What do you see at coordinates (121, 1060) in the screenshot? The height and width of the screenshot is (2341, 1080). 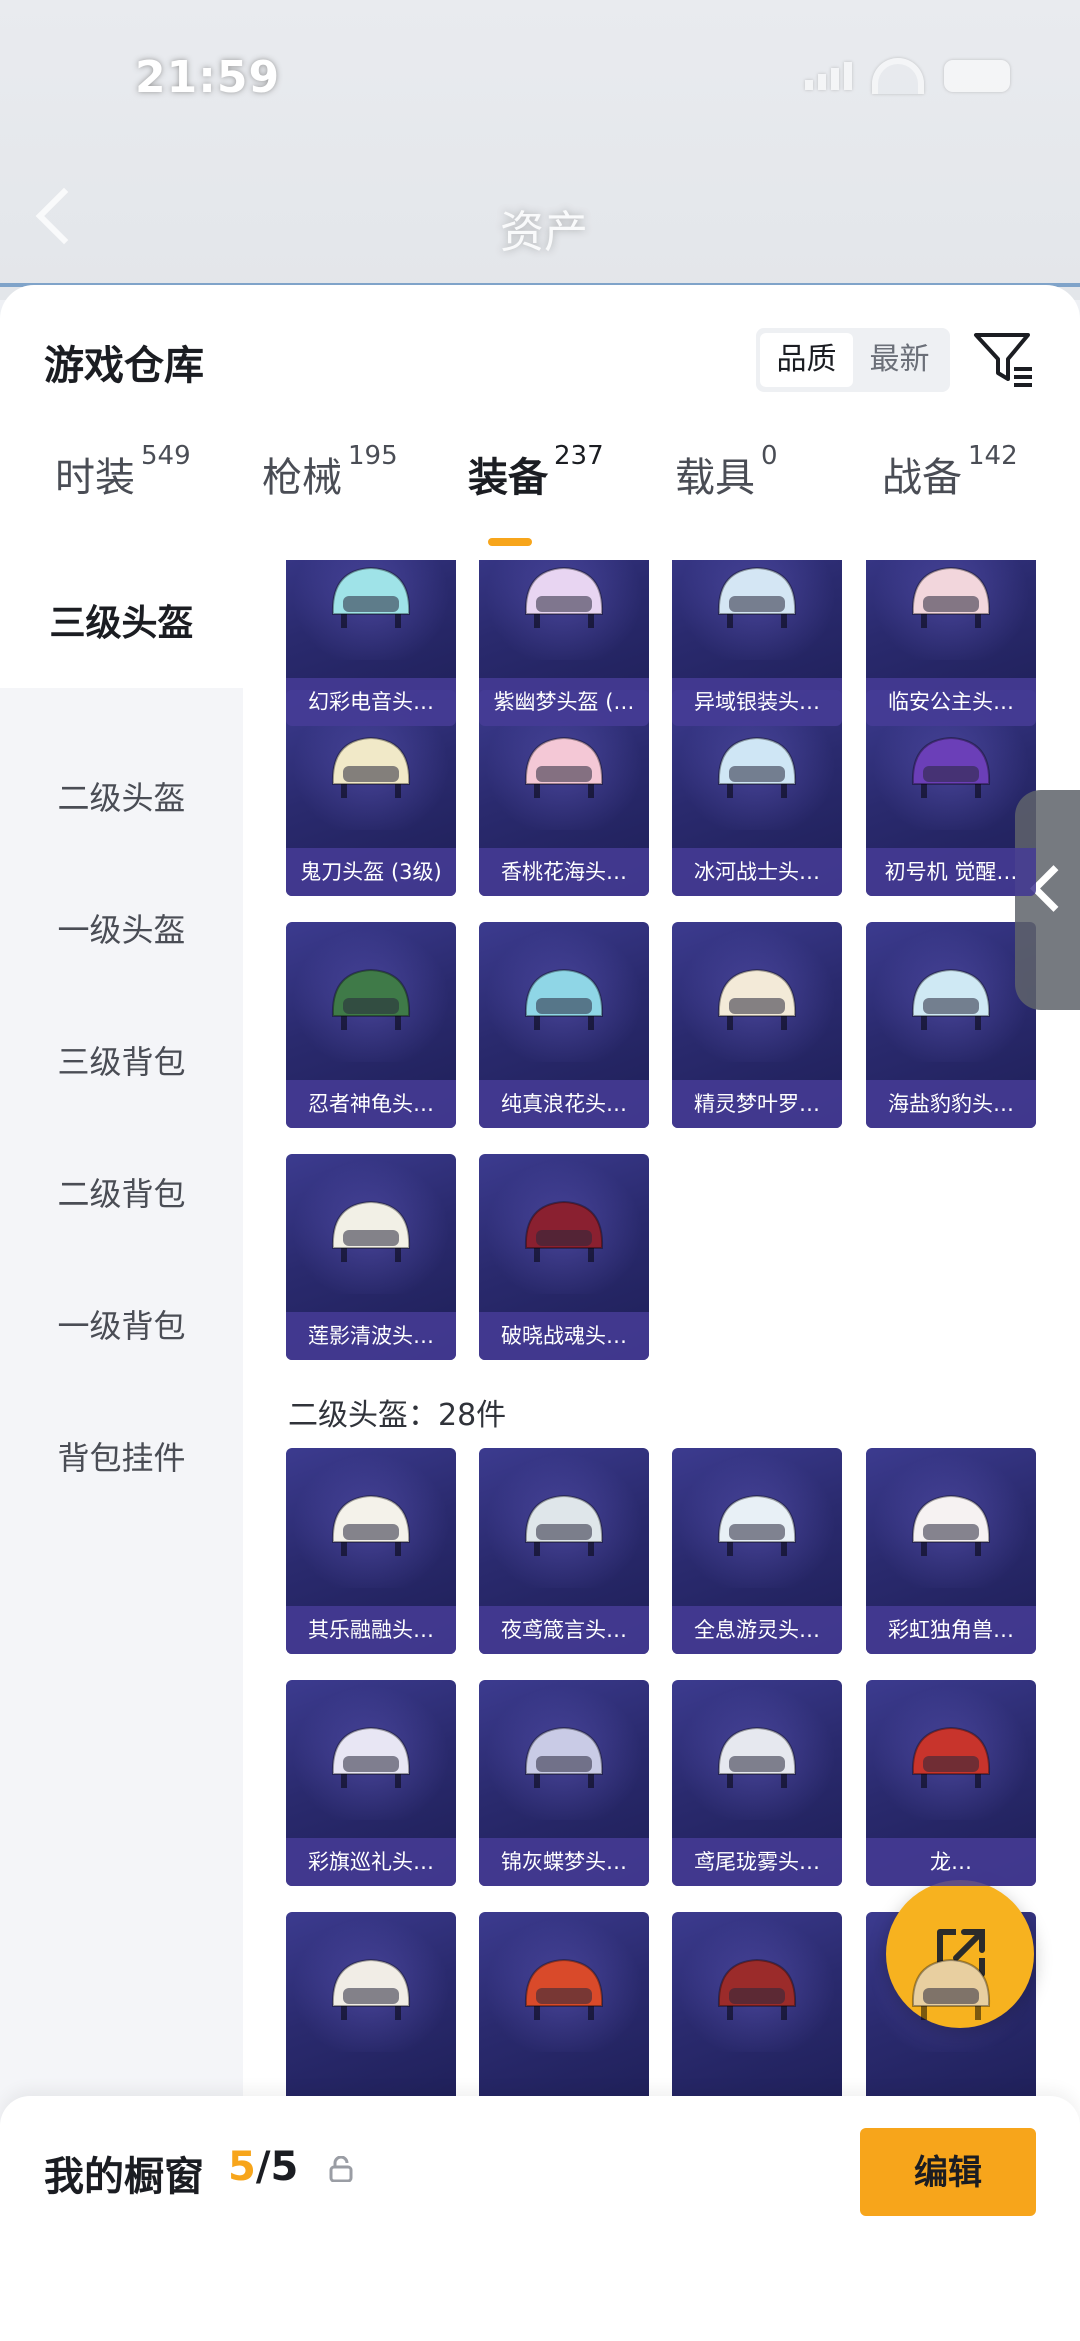 I see `sidebar-item-level3-backpack: 三级背包` at bounding box center [121, 1060].